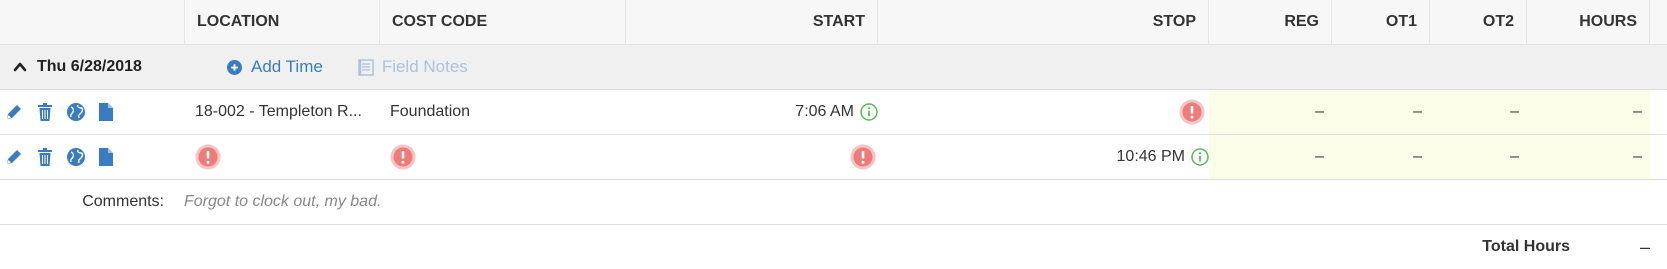 This screenshot has height=269, width=1667. Describe the element at coordinates (1478, 22) in the screenshot. I see `header-ot2: OT2` at that location.